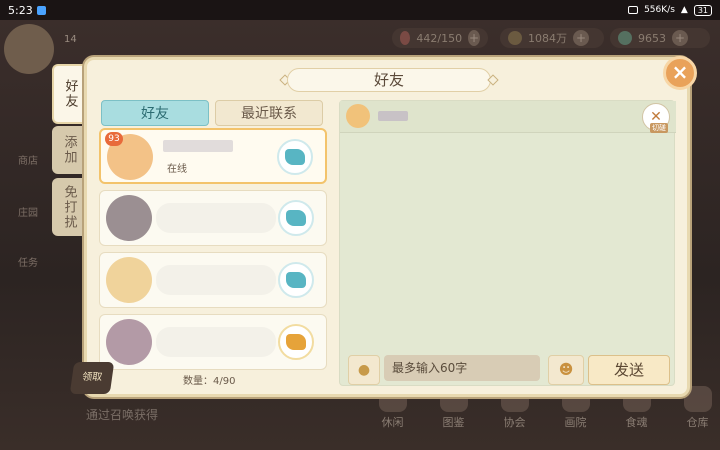 The width and height of the screenshot is (720, 450). What do you see at coordinates (114, 139) in the screenshot?
I see `level-badge: 93` at bounding box center [114, 139].